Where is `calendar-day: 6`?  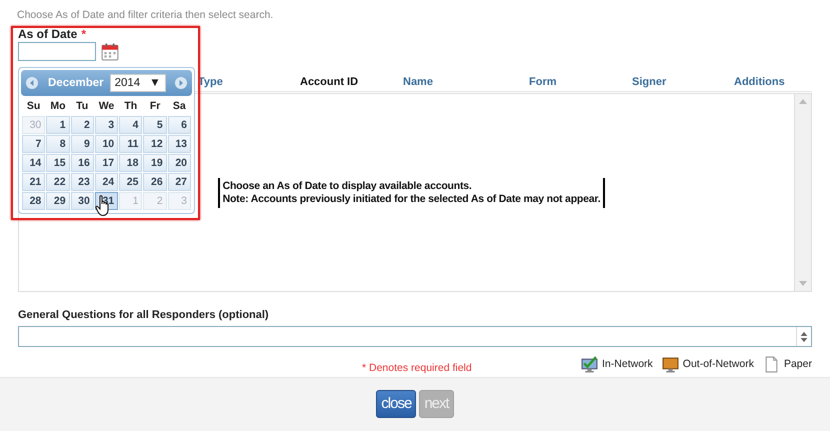
calendar-day: 6 is located at coordinates (179, 125).